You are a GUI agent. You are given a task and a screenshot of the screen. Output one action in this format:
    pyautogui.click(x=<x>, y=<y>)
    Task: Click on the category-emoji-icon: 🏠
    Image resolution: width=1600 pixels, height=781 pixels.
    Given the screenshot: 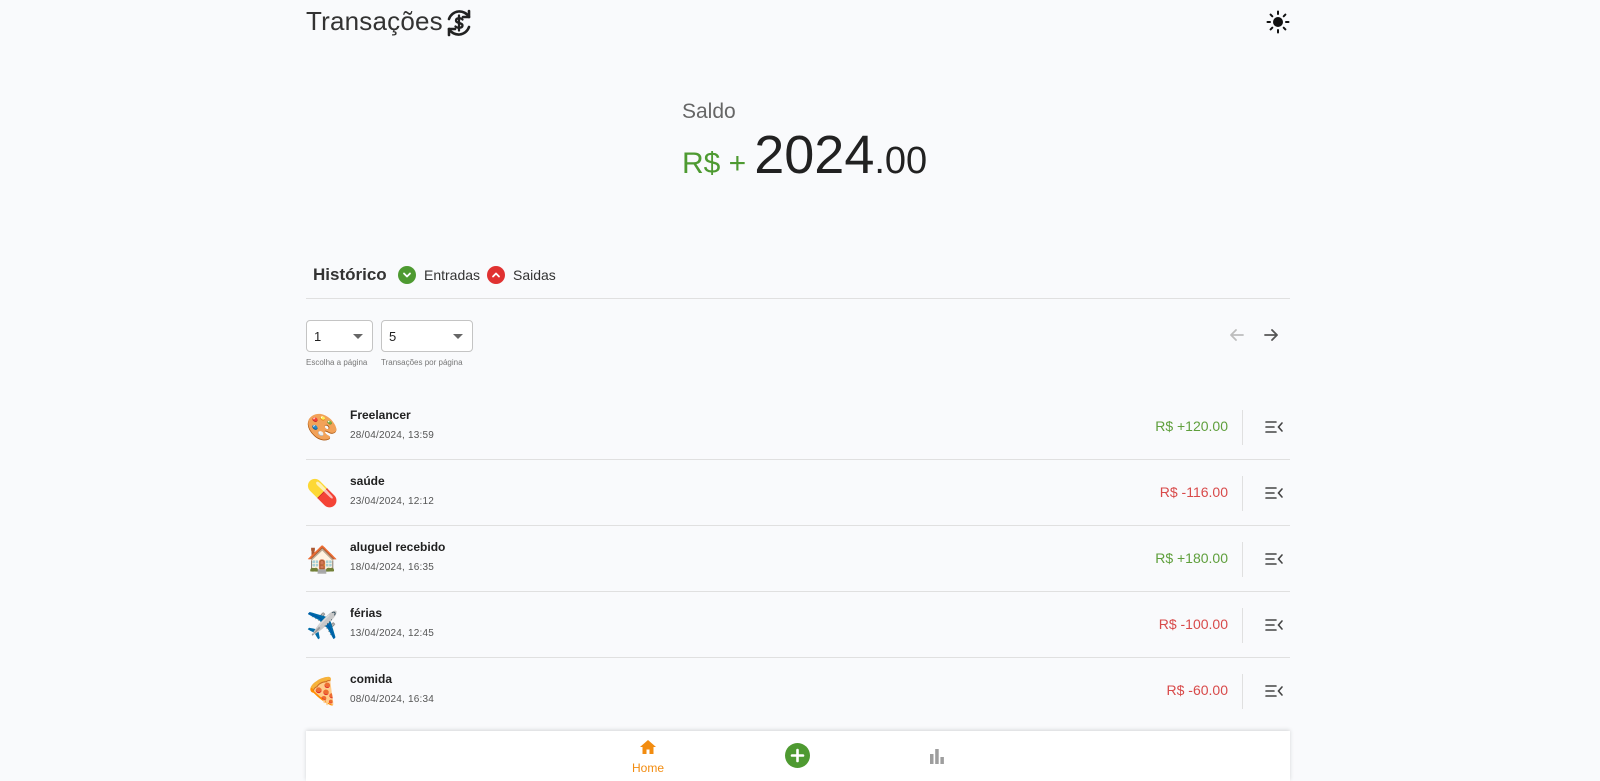 What is the action you would take?
    pyautogui.click(x=322, y=559)
    